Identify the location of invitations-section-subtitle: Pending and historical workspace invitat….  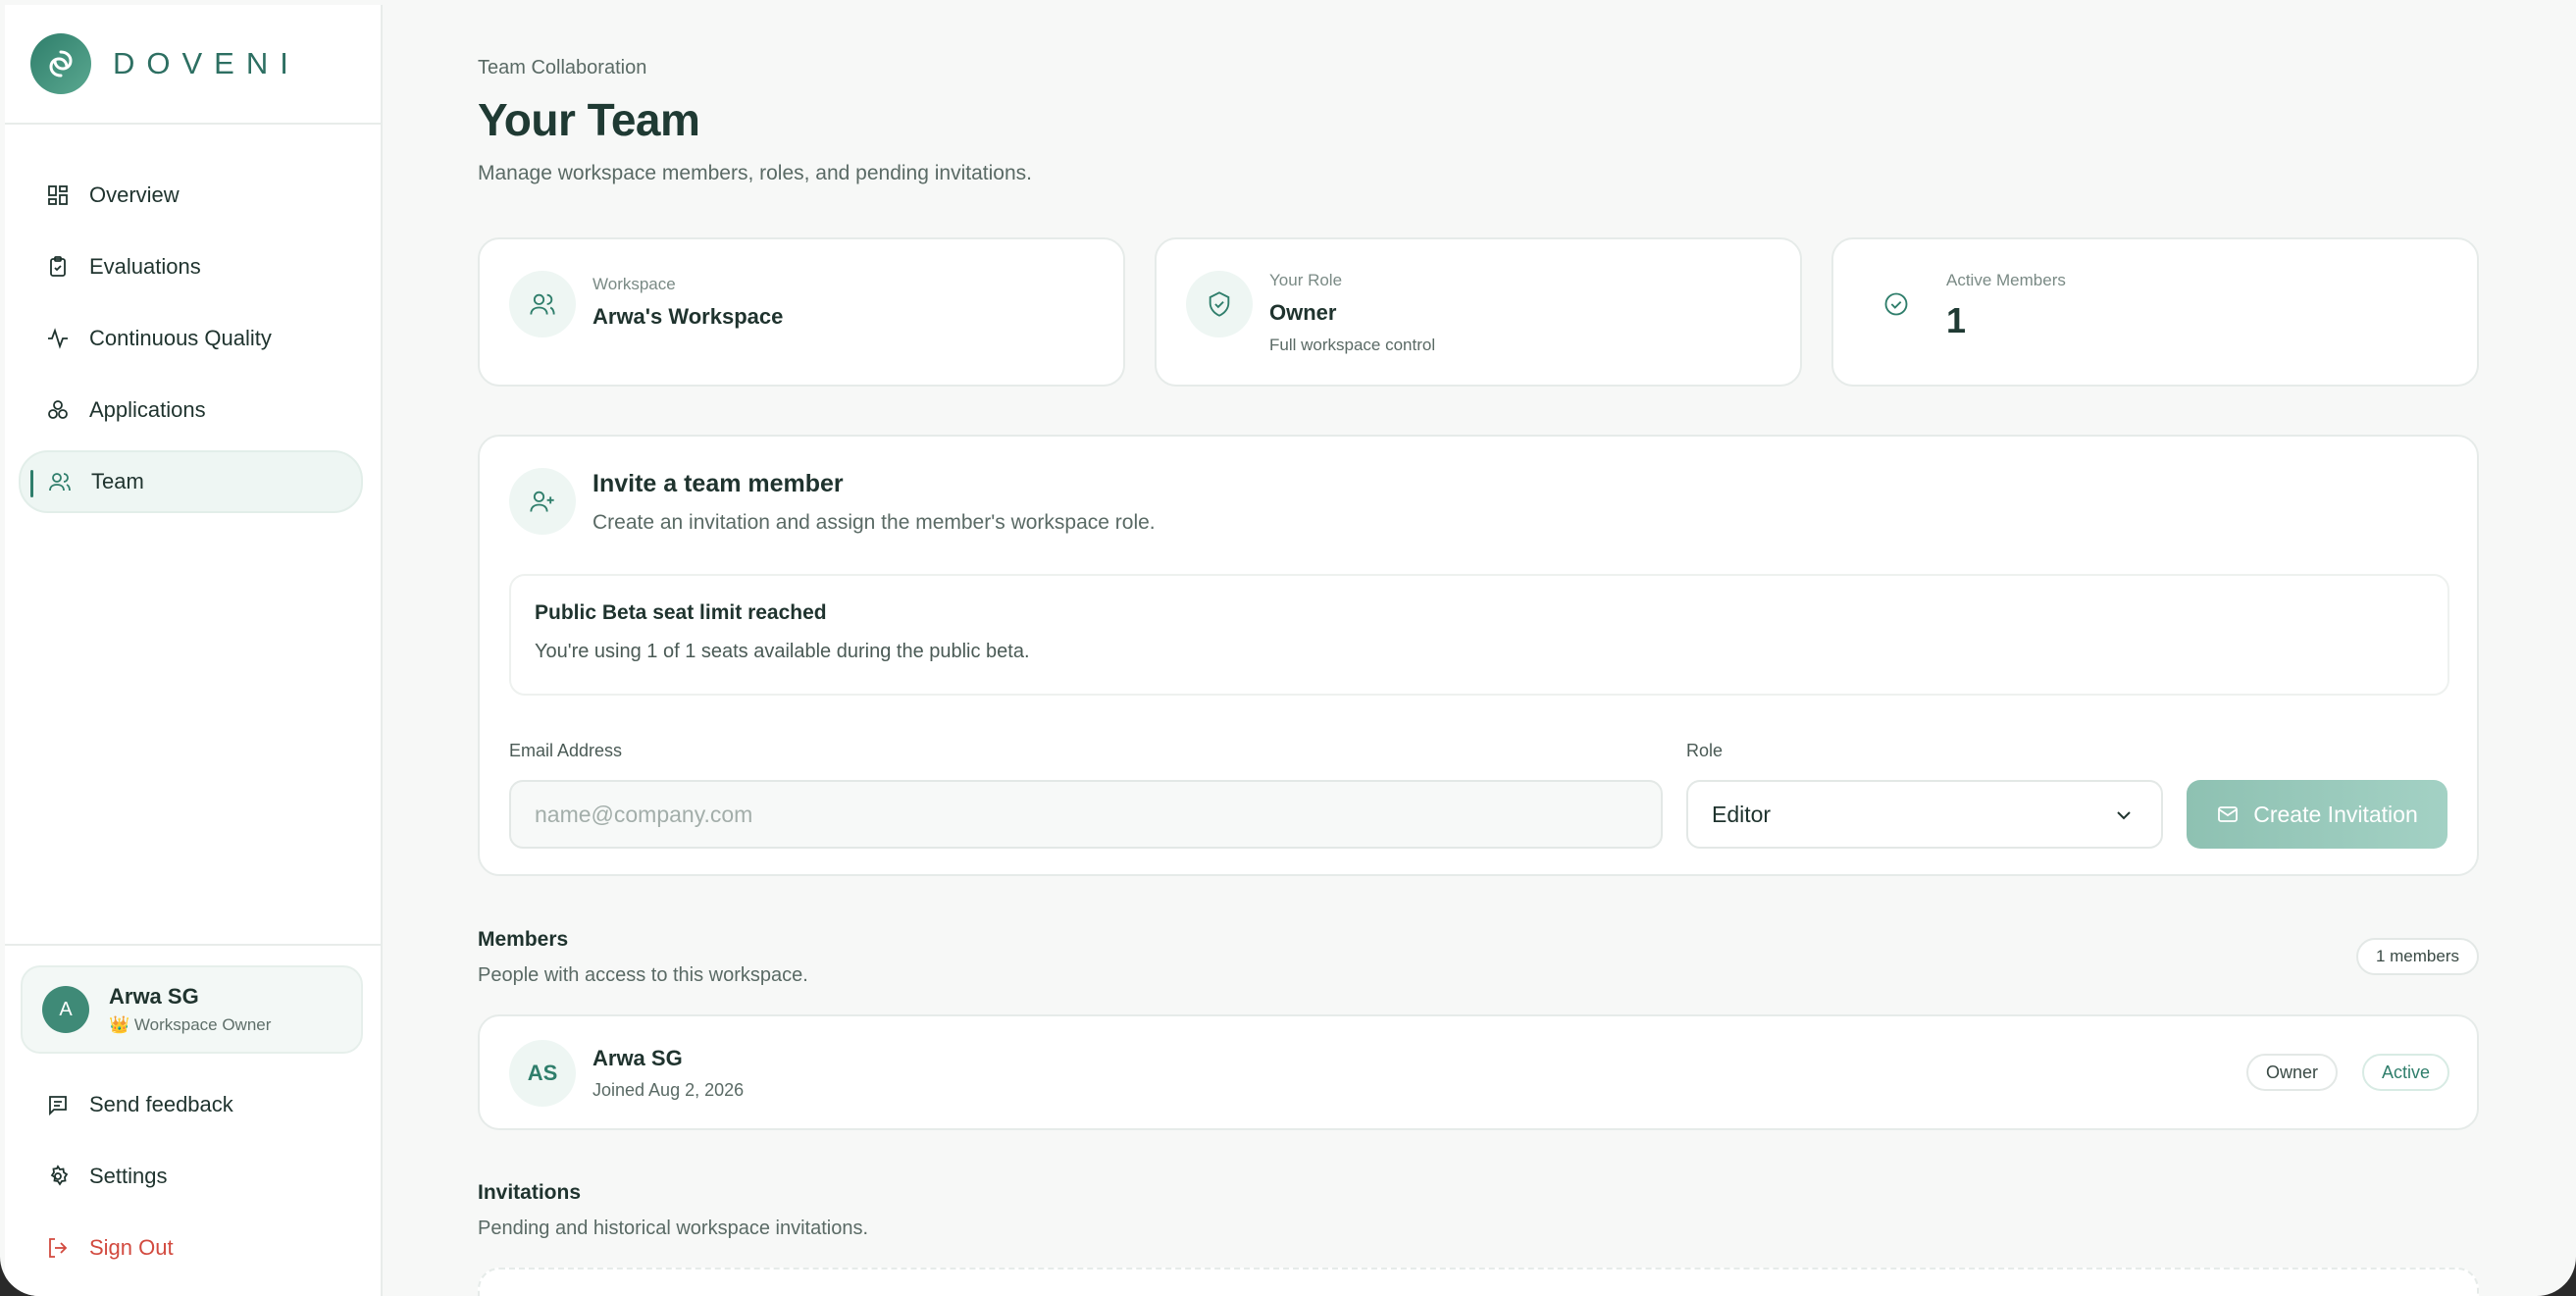
(673, 1228).